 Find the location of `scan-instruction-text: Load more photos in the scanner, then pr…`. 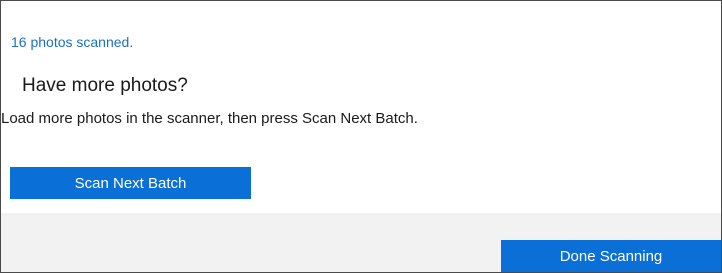

scan-instruction-text: Load more photos in the scanner, then pr… is located at coordinates (209, 118).